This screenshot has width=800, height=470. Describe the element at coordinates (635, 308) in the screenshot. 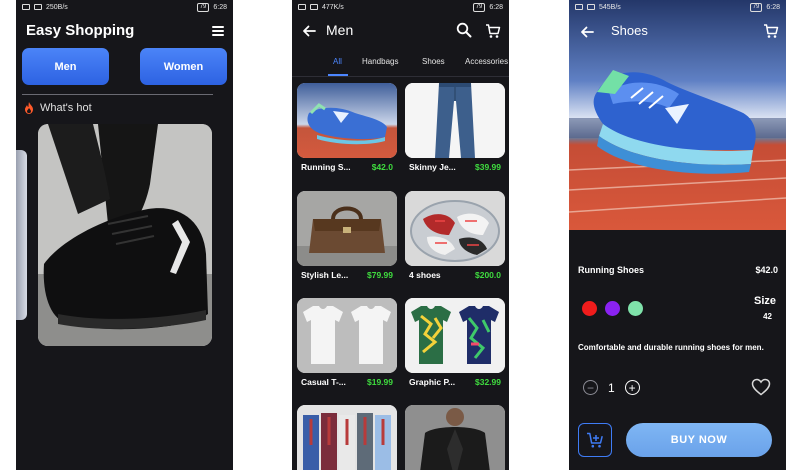

I see `color-swatch-green` at that location.